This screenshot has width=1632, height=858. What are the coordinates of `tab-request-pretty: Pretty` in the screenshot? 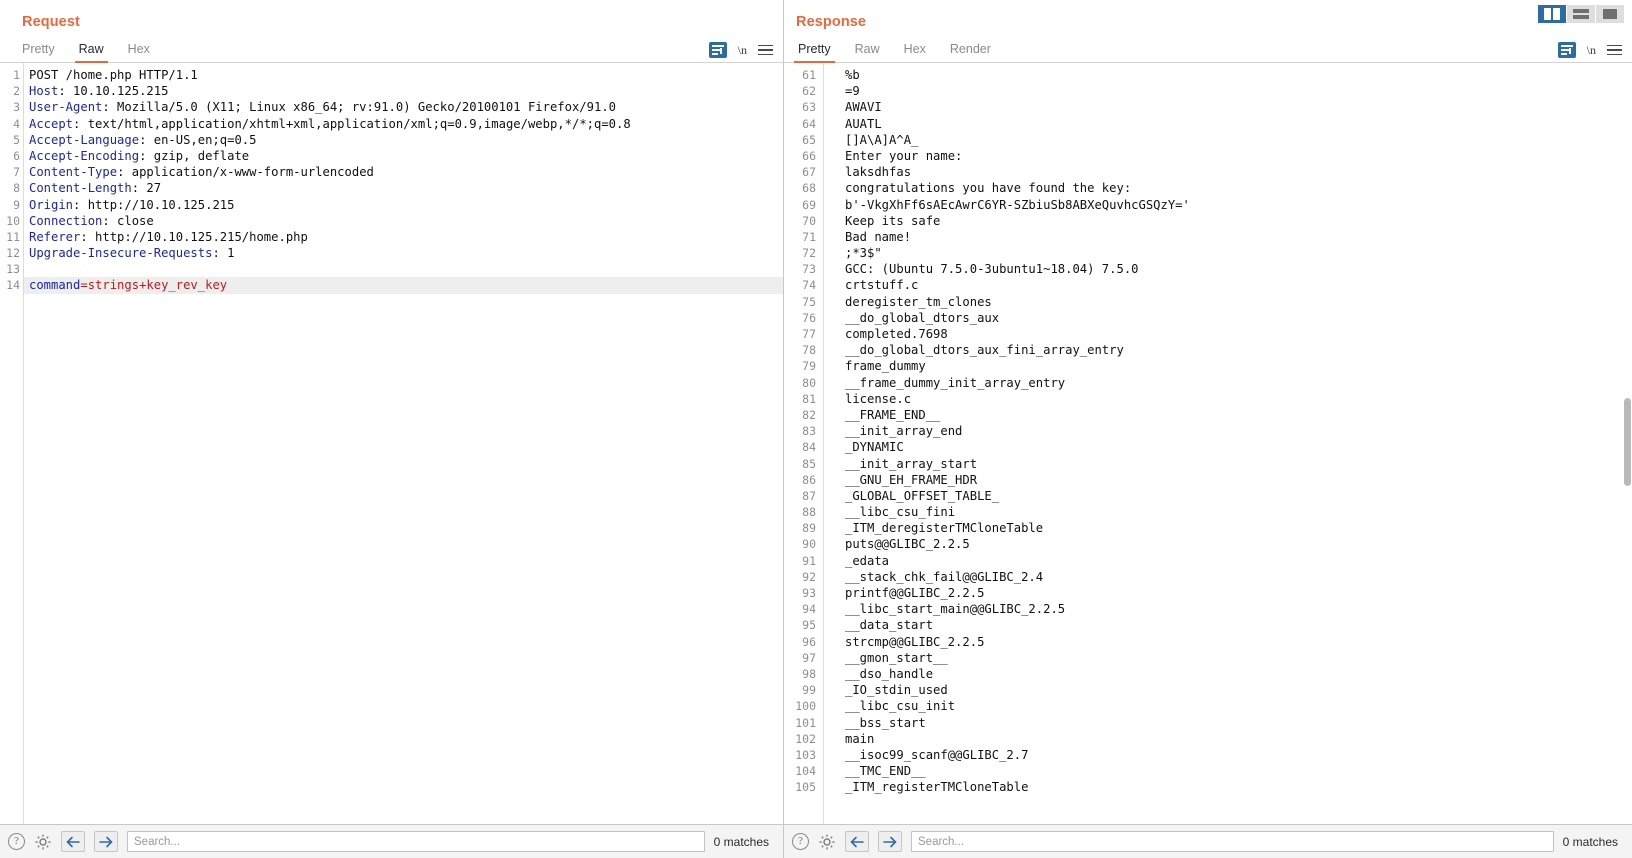 It's located at (38, 52).